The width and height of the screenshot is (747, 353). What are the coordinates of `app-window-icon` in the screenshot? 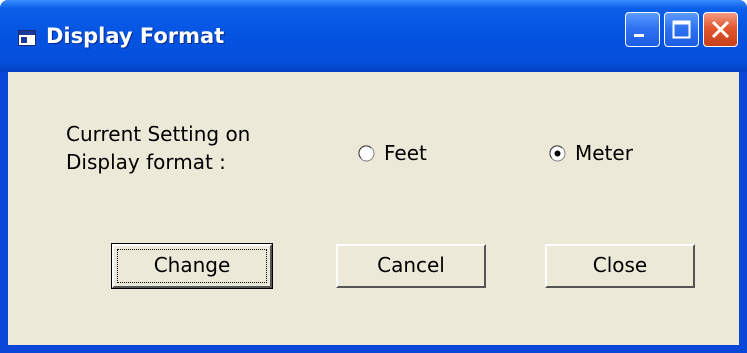 It's located at (27, 38).